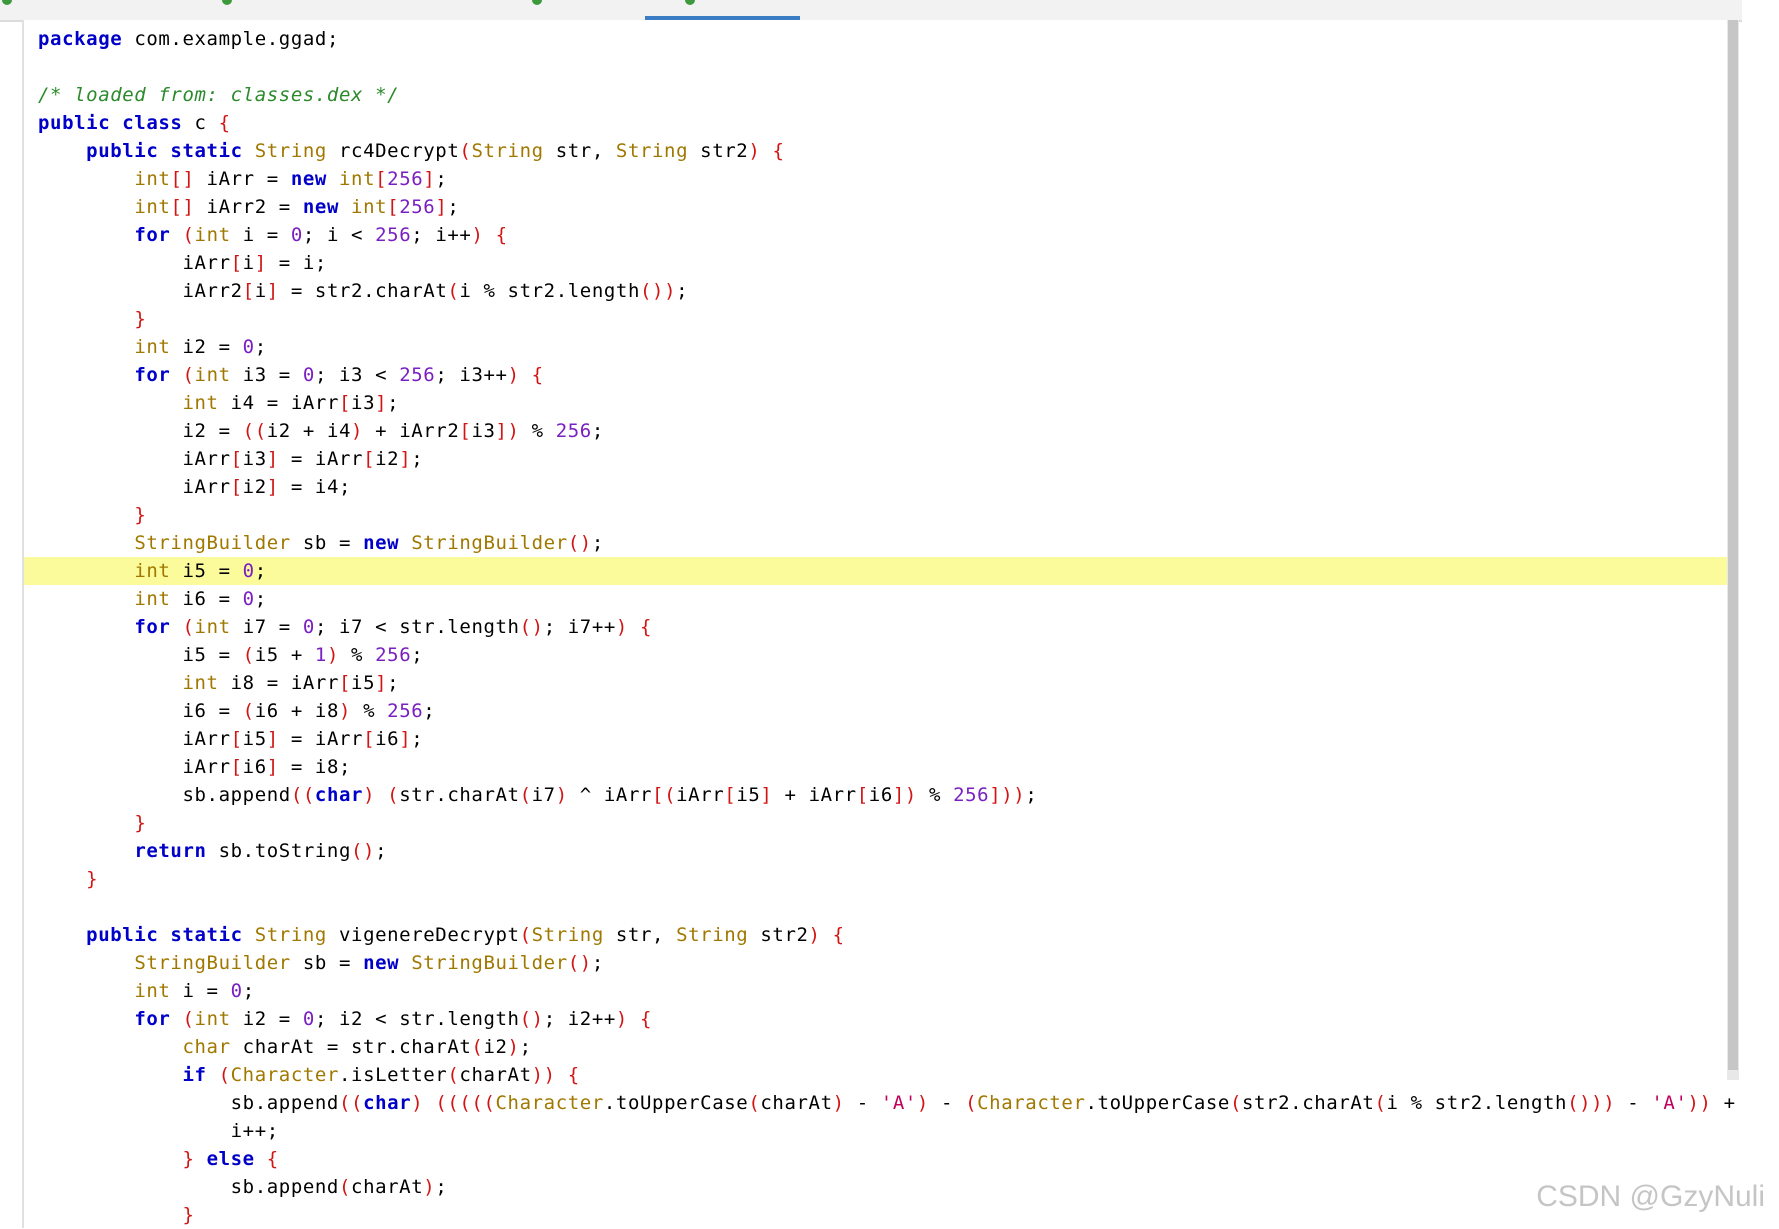  What do you see at coordinates (878, 403) in the screenshot?
I see `code-line: int i4 = iArr[i3];` at bounding box center [878, 403].